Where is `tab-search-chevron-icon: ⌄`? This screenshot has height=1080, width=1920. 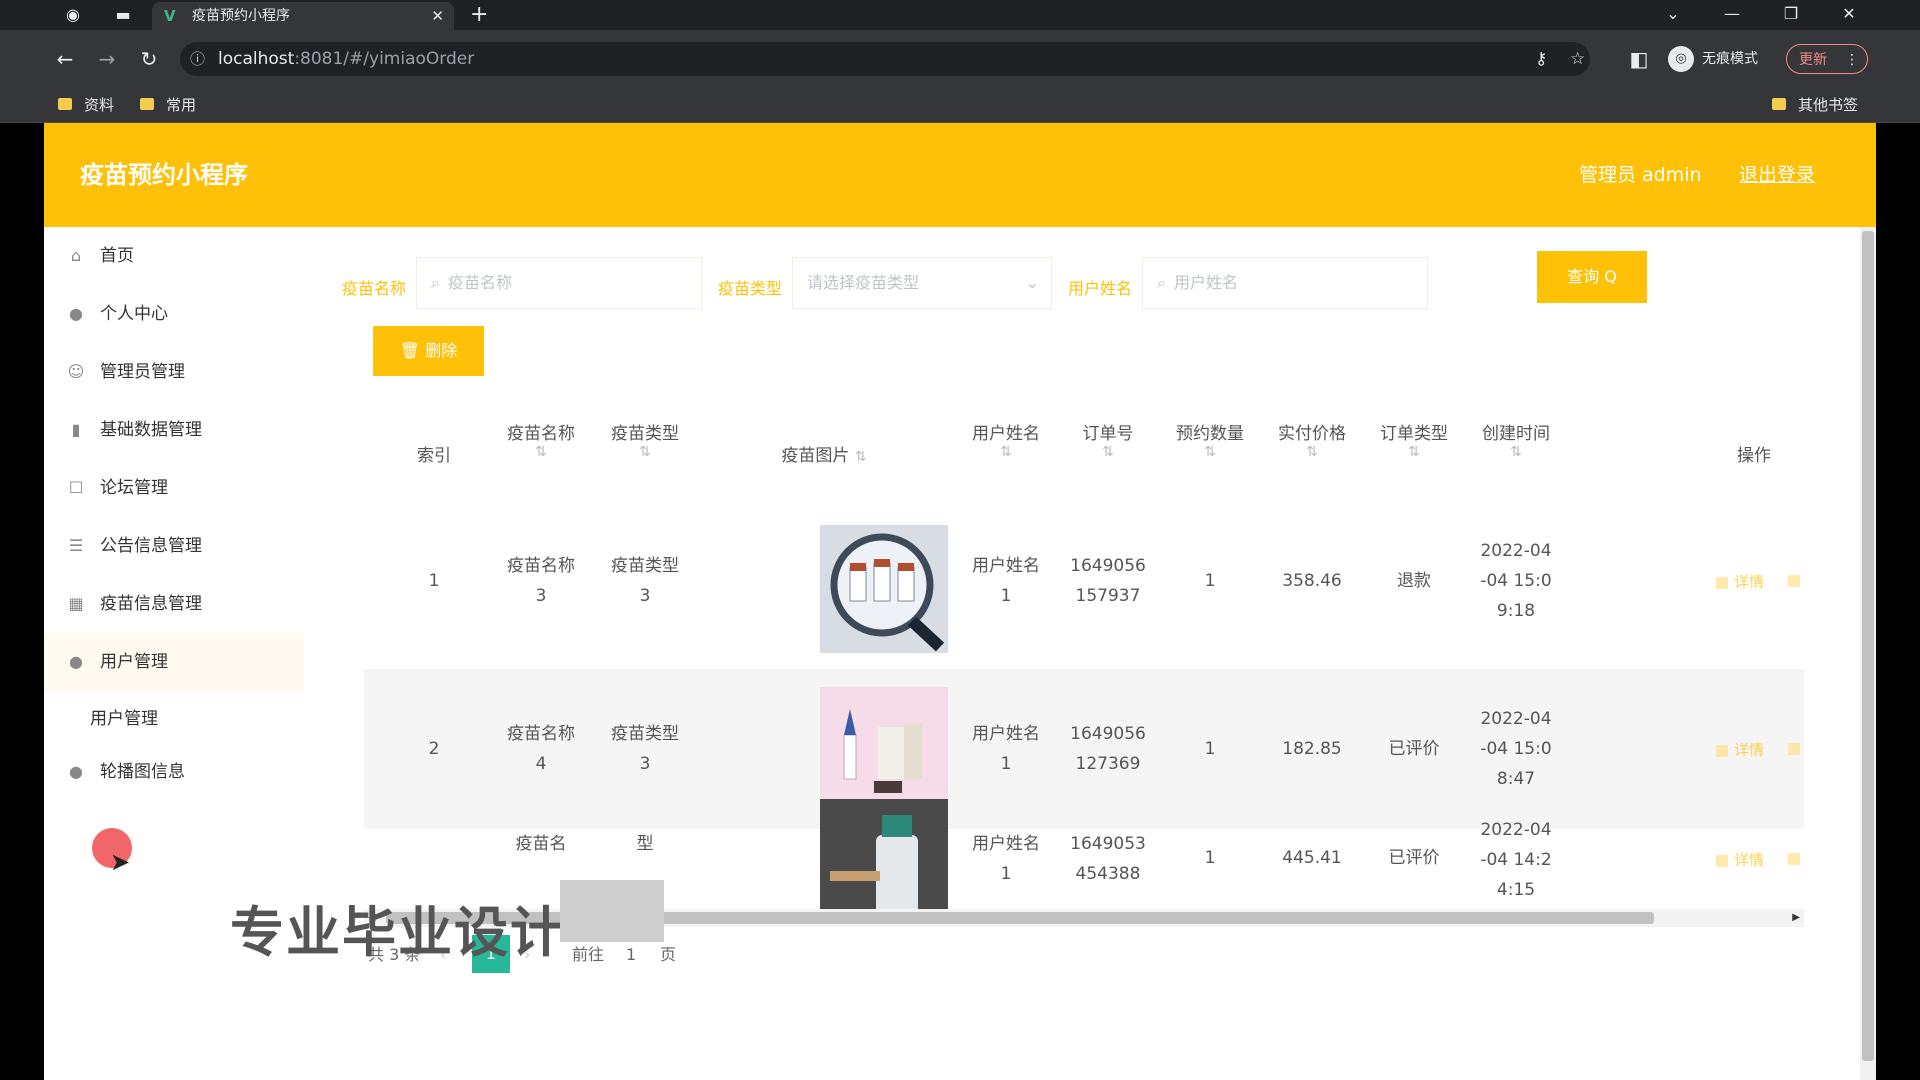 tab-search-chevron-icon: ⌄ is located at coordinates (1673, 15).